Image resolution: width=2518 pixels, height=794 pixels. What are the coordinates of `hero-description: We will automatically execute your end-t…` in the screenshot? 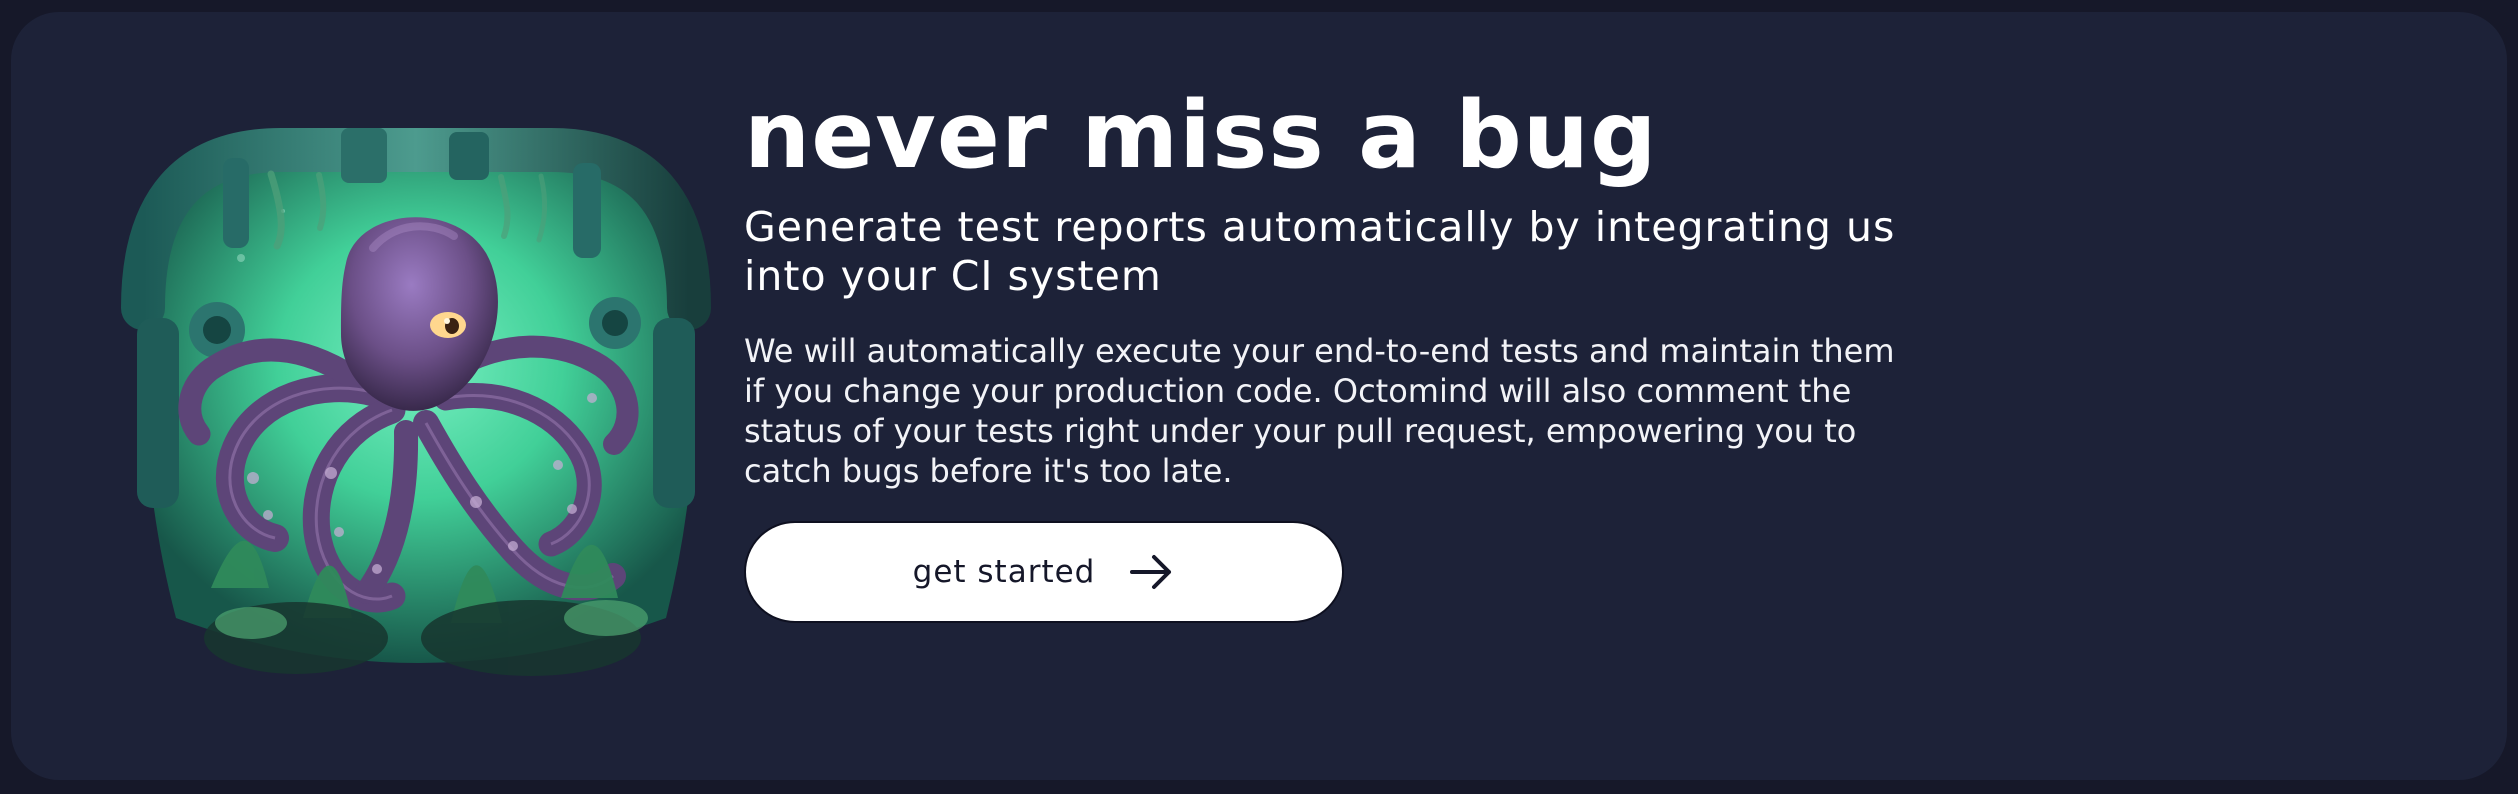 It's located at (1319, 410).